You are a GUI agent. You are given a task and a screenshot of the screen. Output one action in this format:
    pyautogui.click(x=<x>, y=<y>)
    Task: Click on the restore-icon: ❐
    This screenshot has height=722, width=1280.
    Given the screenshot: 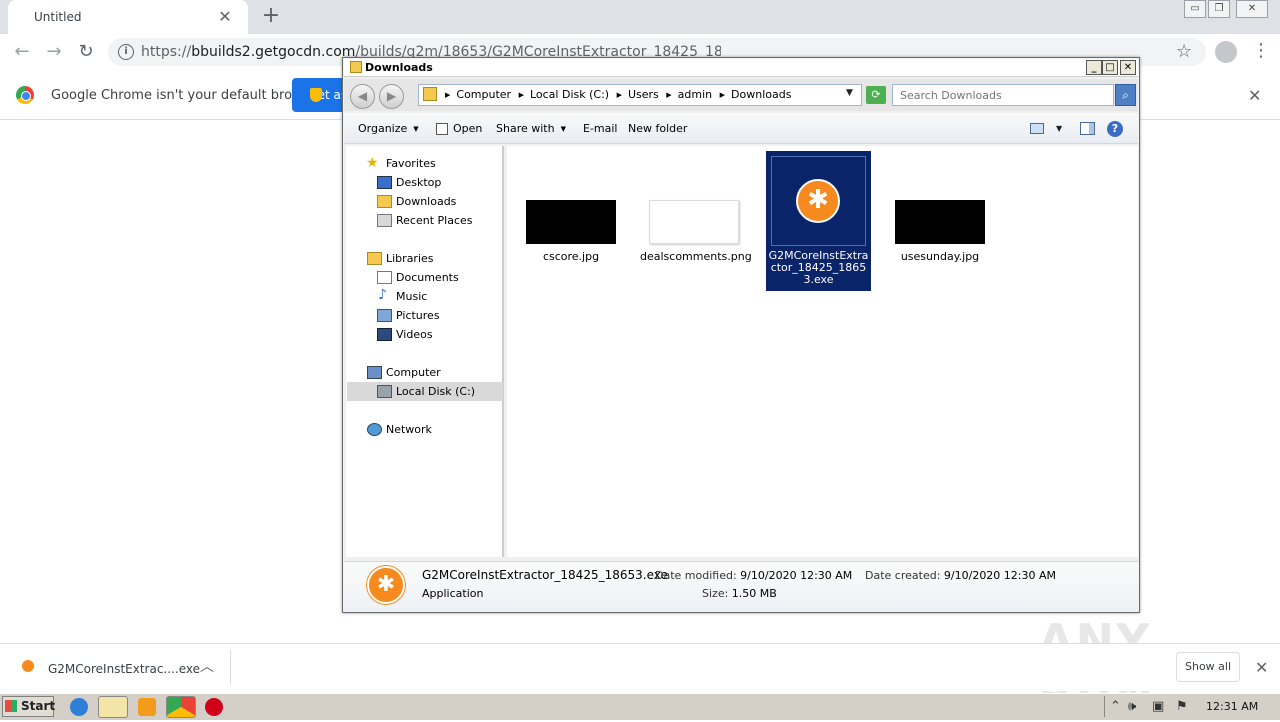 What is the action you would take?
    pyautogui.click(x=1219, y=9)
    